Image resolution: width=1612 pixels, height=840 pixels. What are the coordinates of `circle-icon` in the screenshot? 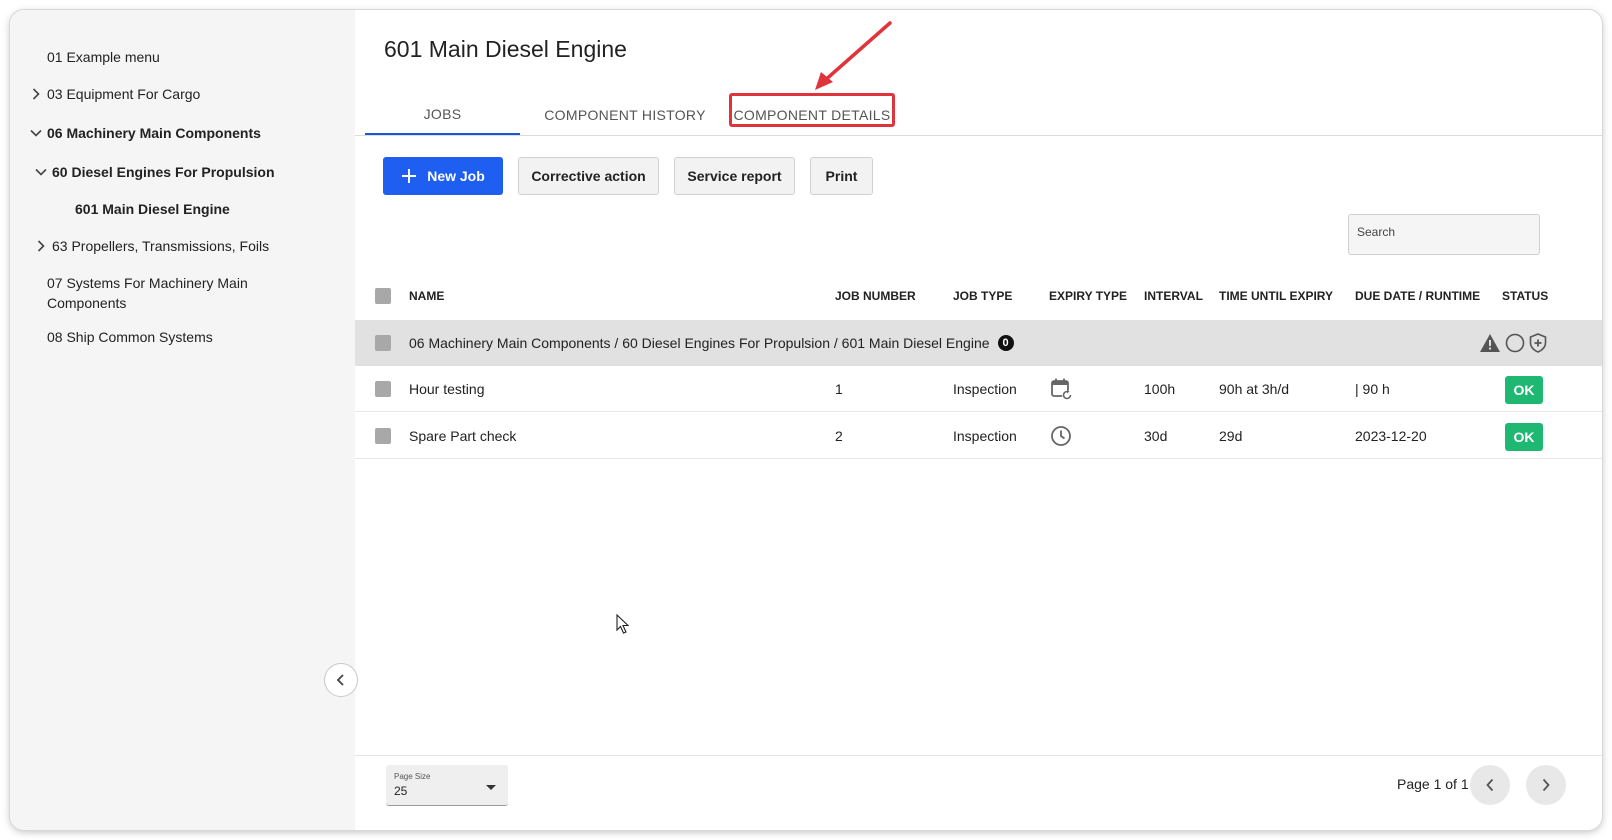 It's located at (1515, 343).